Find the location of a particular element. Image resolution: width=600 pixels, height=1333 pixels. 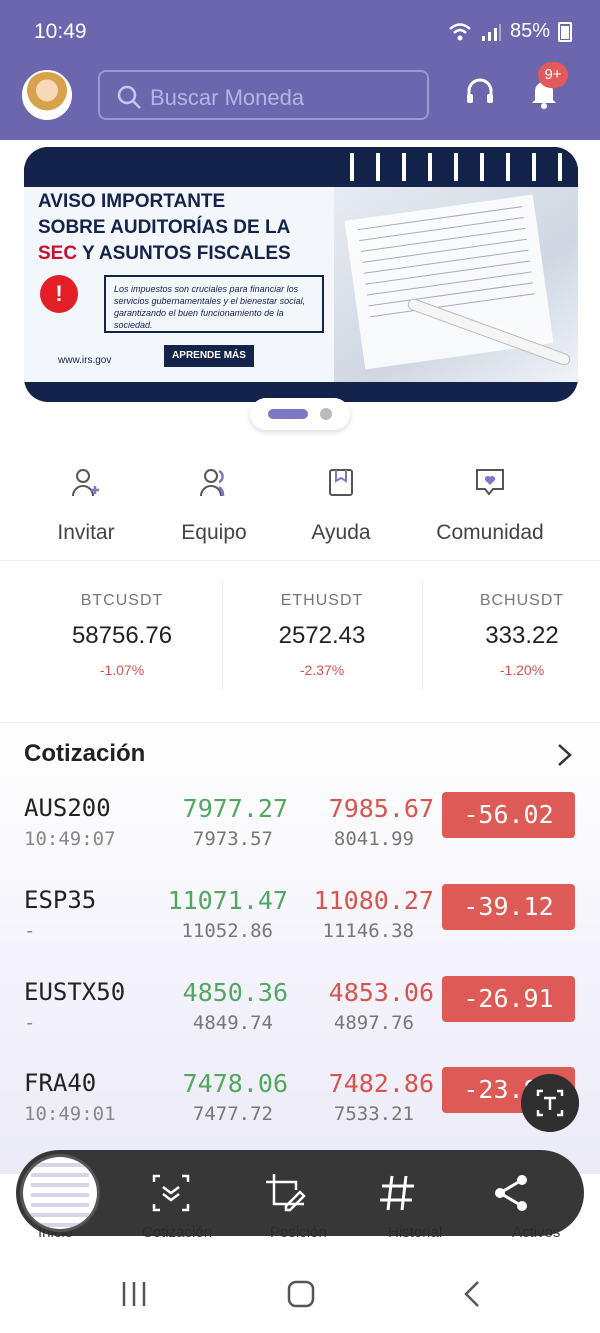

learn-more-button: APRENDE MÁS is located at coordinates (209, 356).